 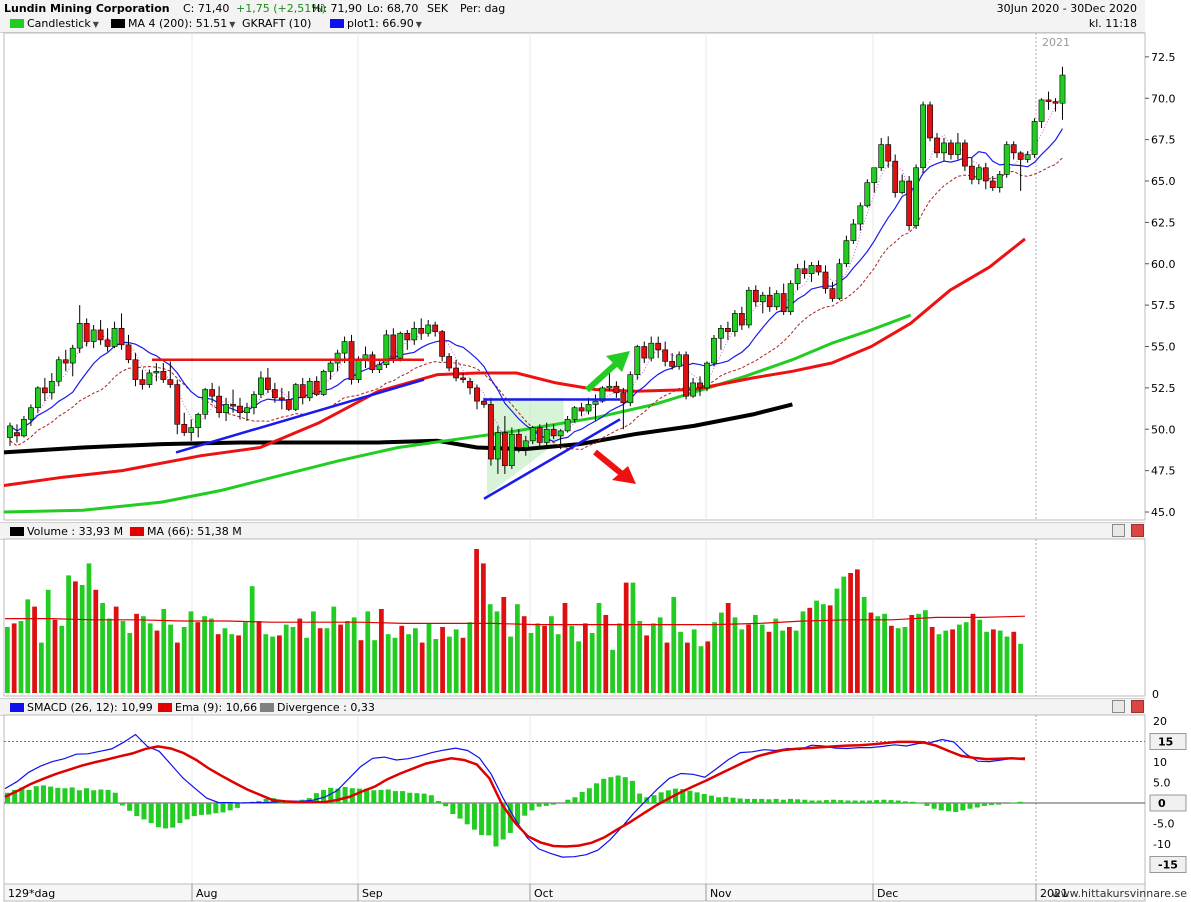 What do you see at coordinates (1163, 264) in the screenshot?
I see `y-tick-label: 60.0` at bounding box center [1163, 264].